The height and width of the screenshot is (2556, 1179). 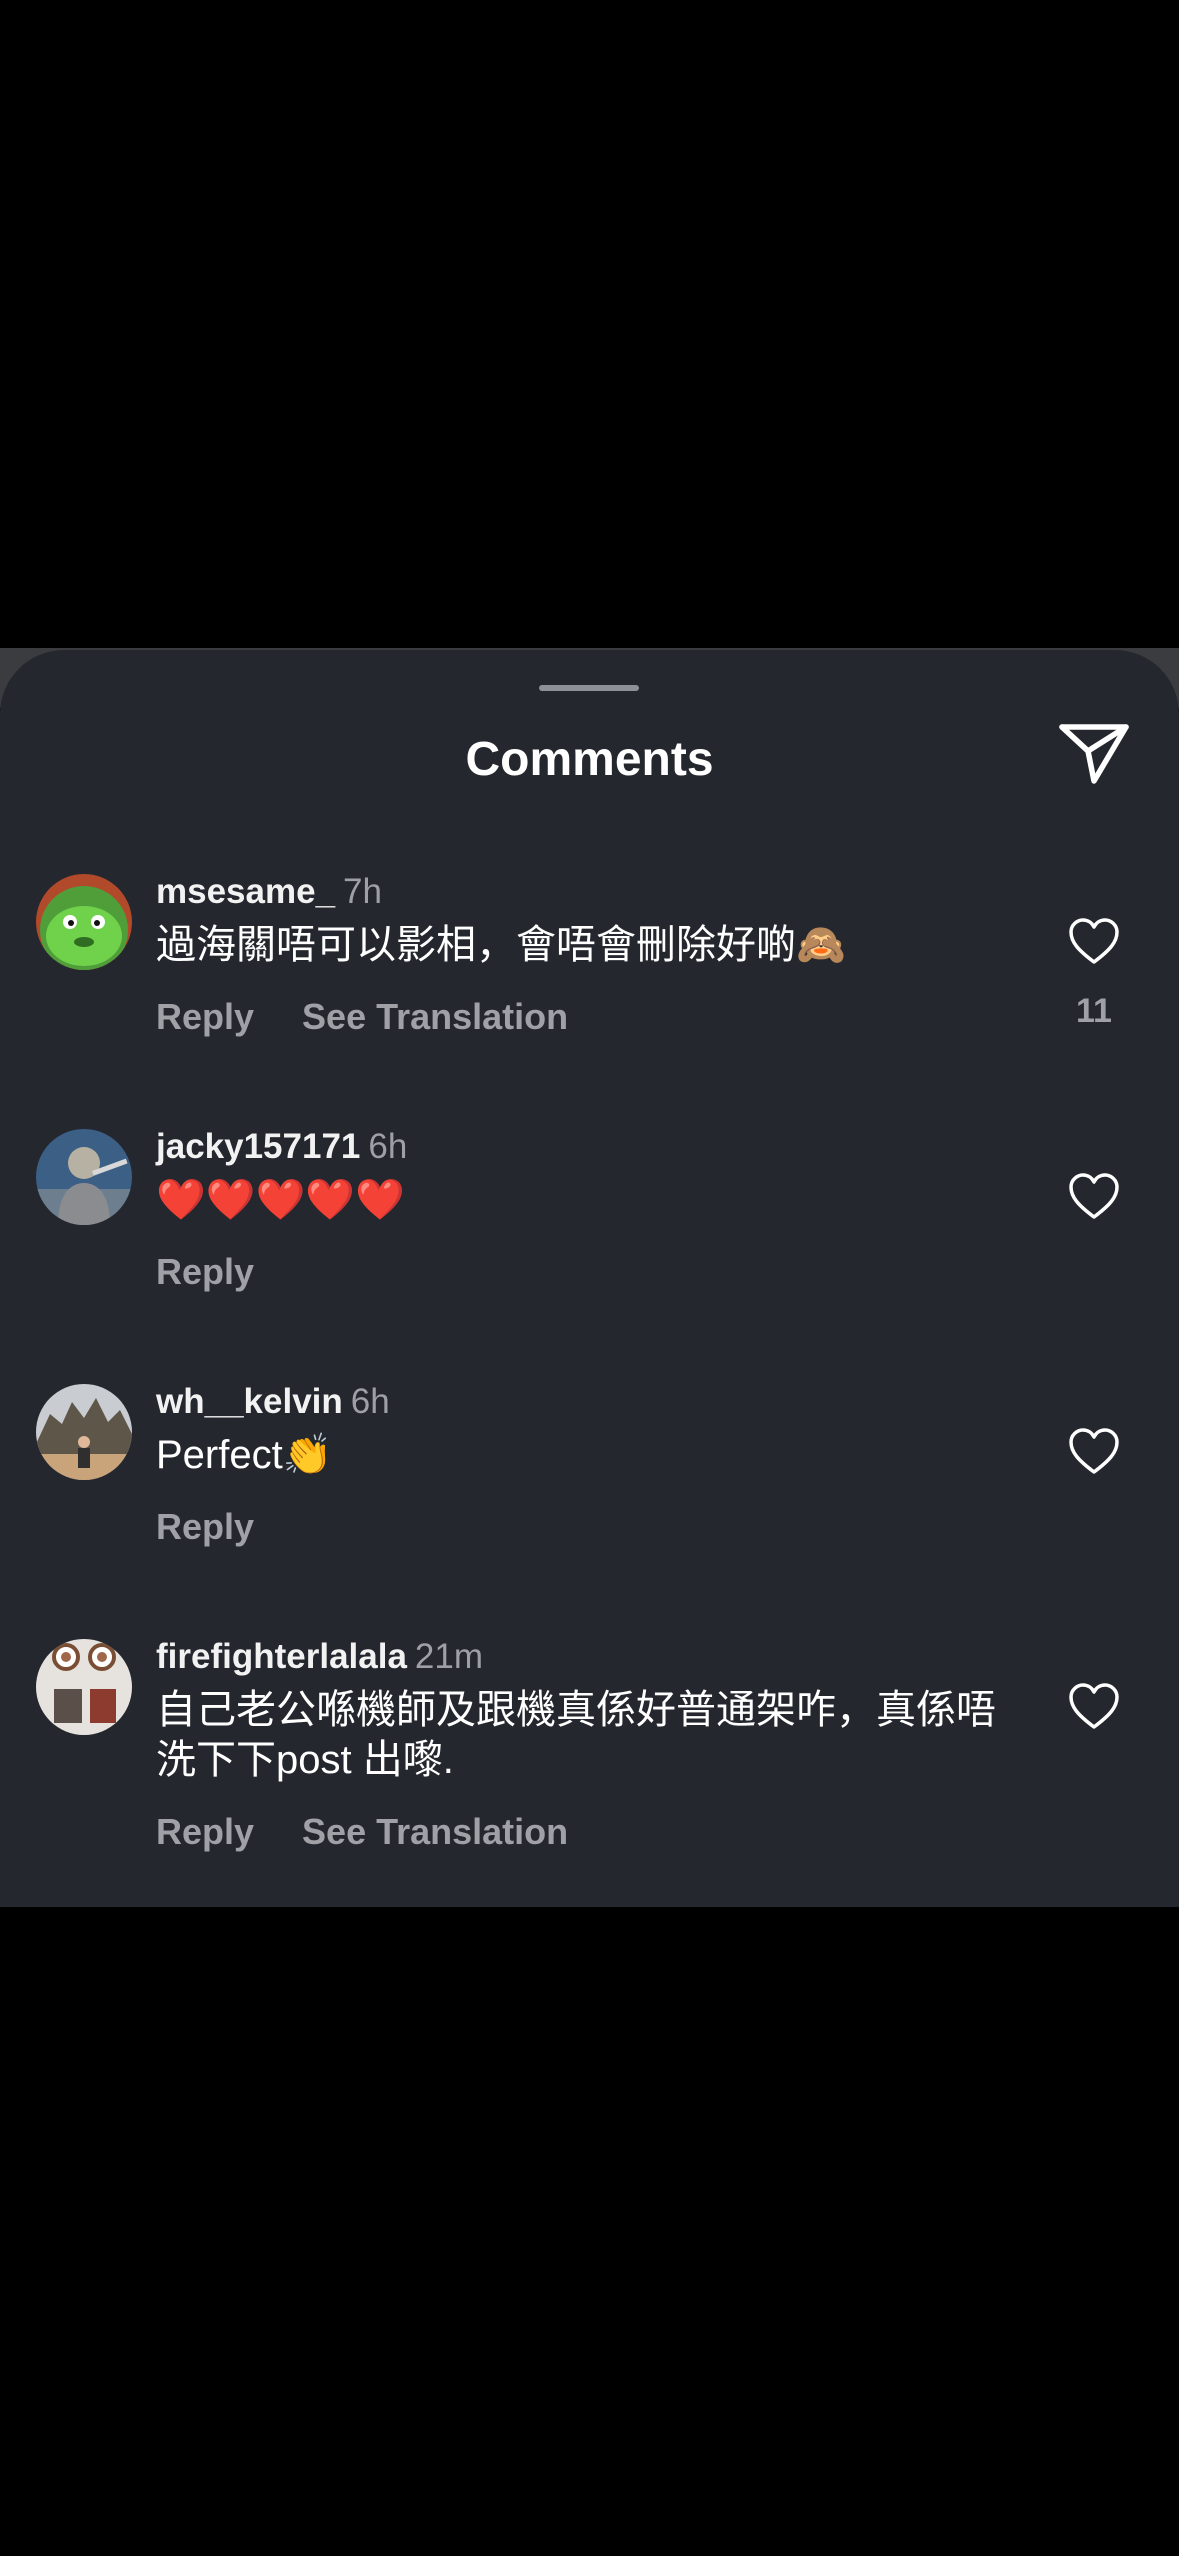 I want to click on comment-text: Perfect👏, so click(x=244, y=1455).